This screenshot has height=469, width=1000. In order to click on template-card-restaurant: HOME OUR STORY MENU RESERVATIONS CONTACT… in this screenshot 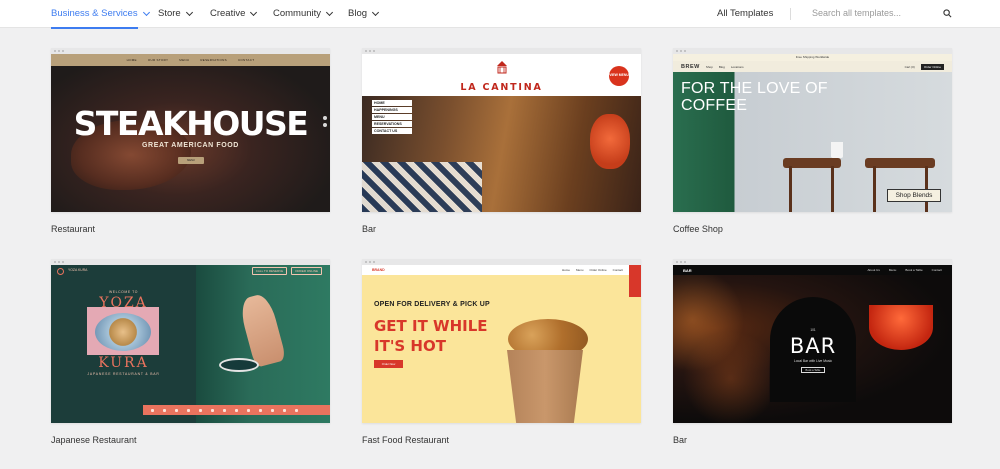, I will do `click(190, 141)`.